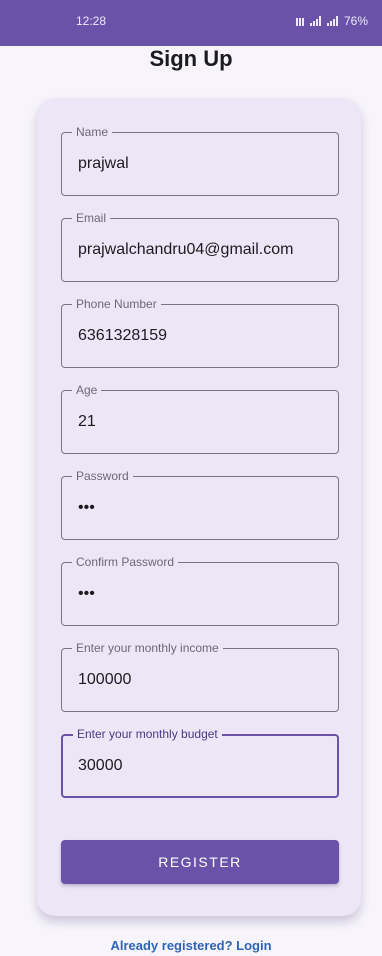 The height and width of the screenshot is (956, 382). Describe the element at coordinates (86, 507) in the screenshot. I see `password-value: •••` at that location.